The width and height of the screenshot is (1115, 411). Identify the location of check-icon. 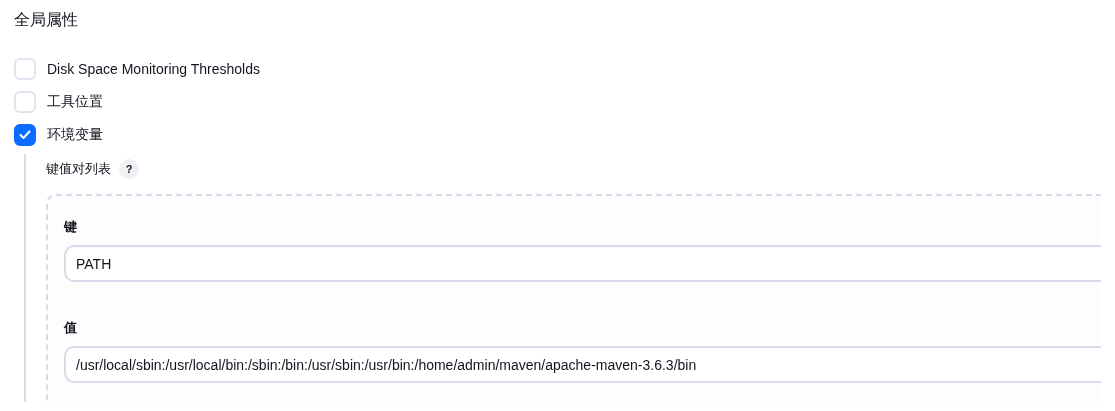
(25, 135).